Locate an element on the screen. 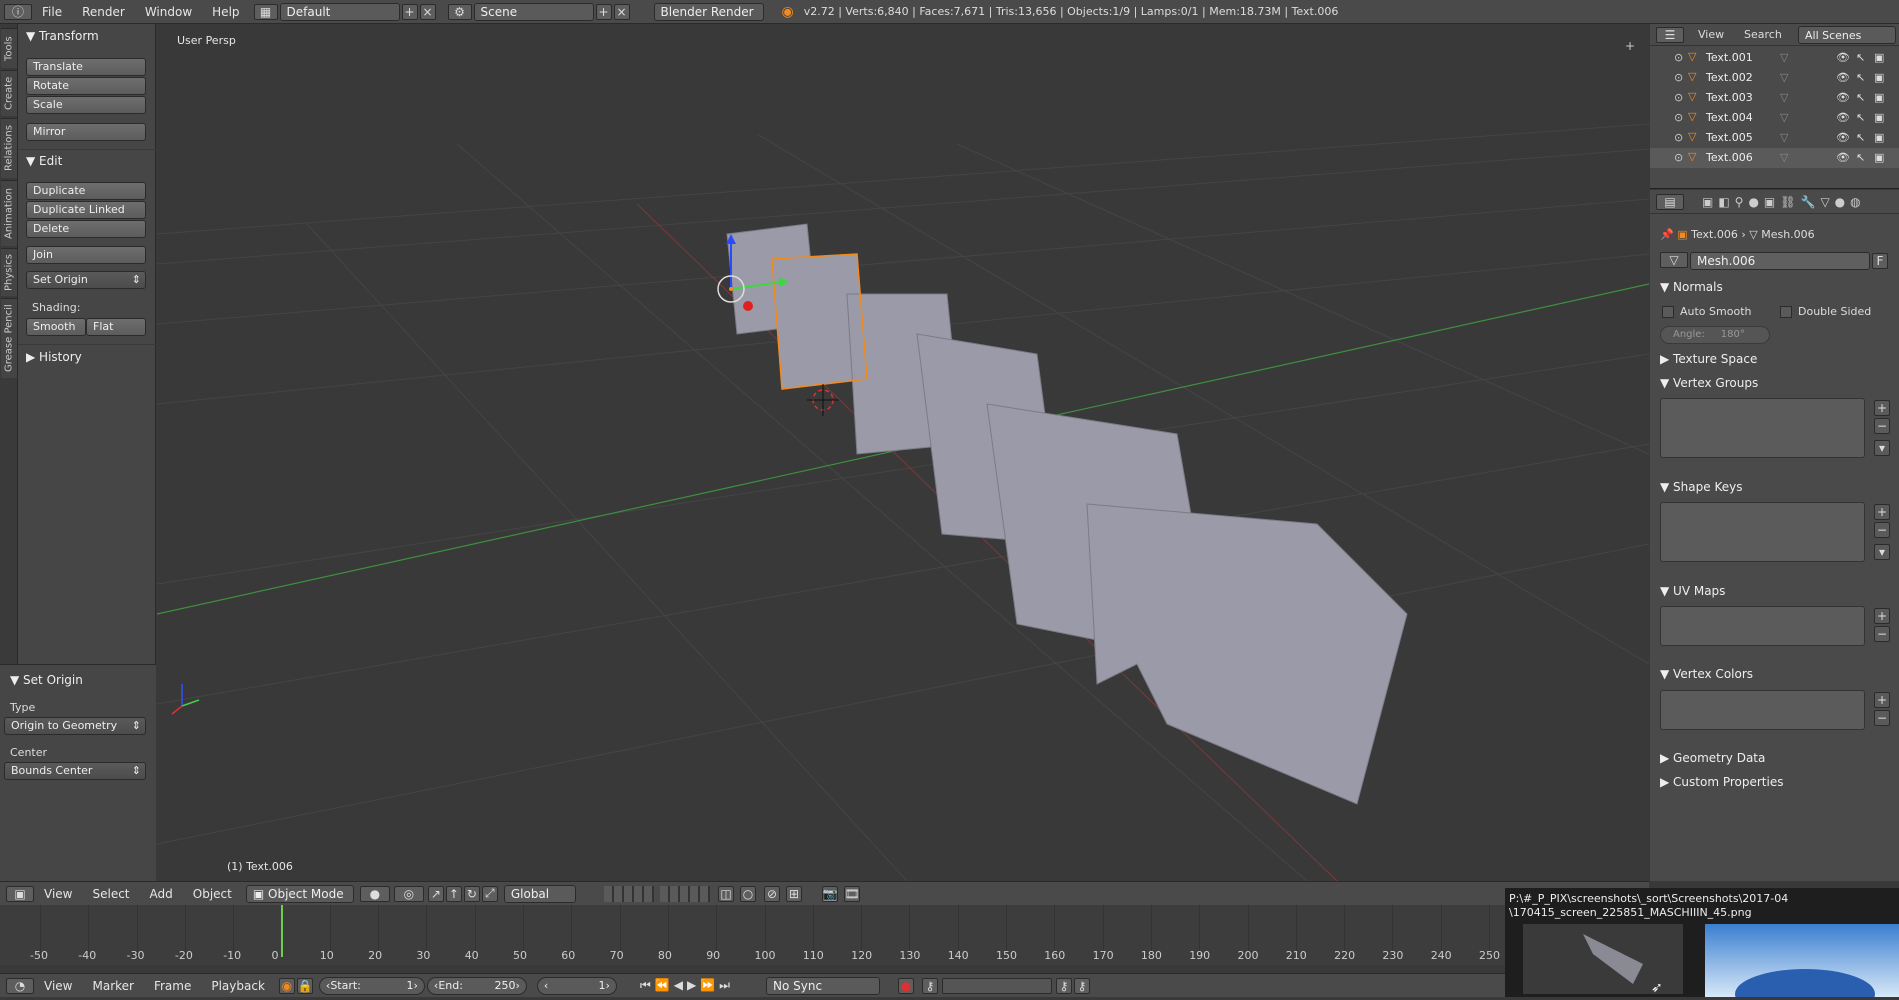 The image size is (1899, 1000). proportional-edit-icon: ○ is located at coordinates (748, 894).